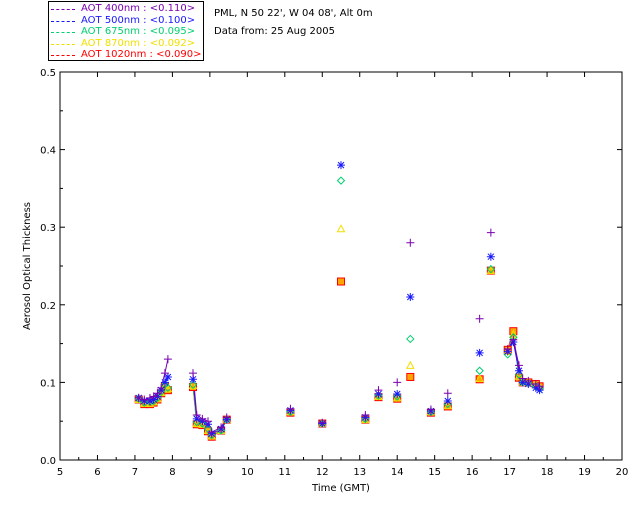 This screenshot has height=512, width=640. What do you see at coordinates (48, 73) in the screenshot?
I see `y-tick-label: 0.5` at bounding box center [48, 73].